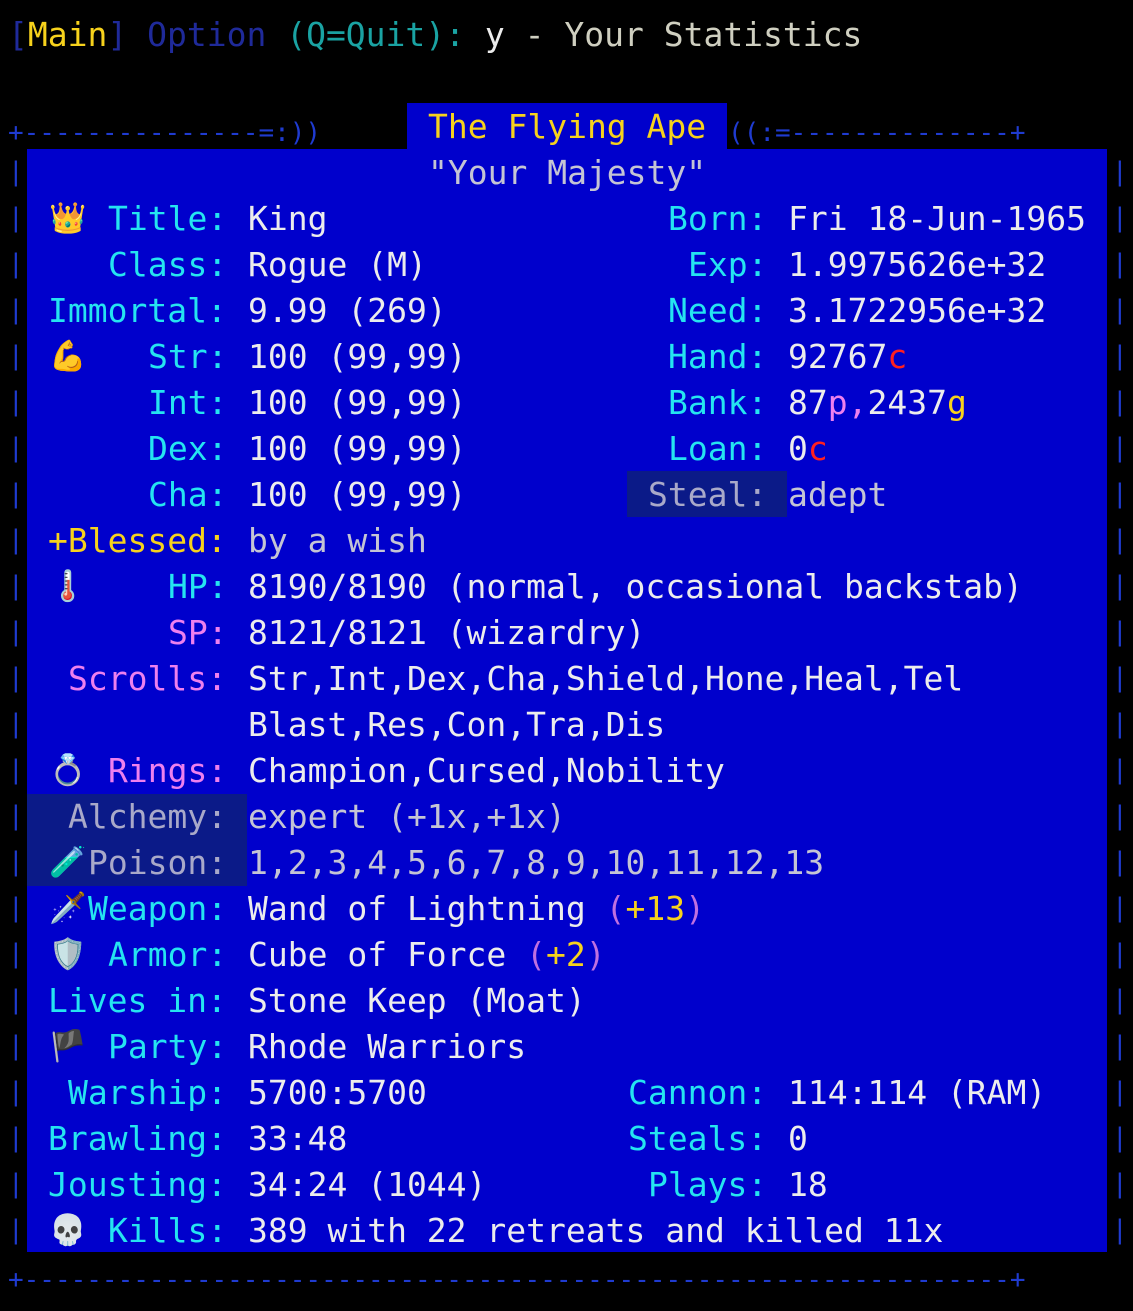  Describe the element at coordinates (718, 356) in the screenshot. I see `hand-label: Hand:` at that location.